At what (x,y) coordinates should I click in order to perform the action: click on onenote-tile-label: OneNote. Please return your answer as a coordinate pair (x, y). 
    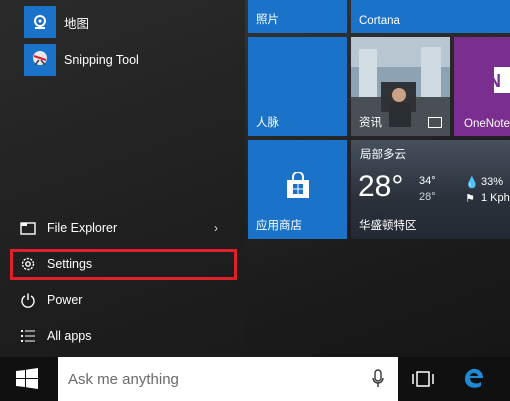
    Looking at the image, I should click on (487, 124).